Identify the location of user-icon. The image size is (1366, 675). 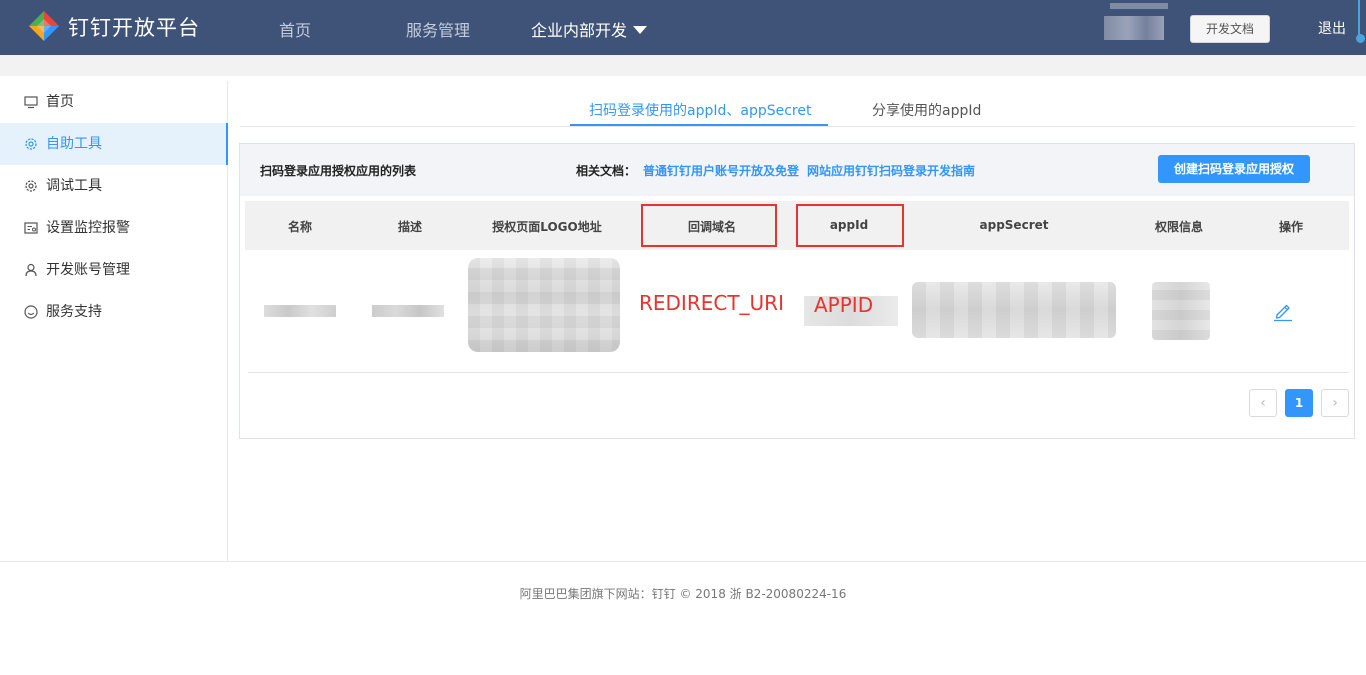
(31, 270).